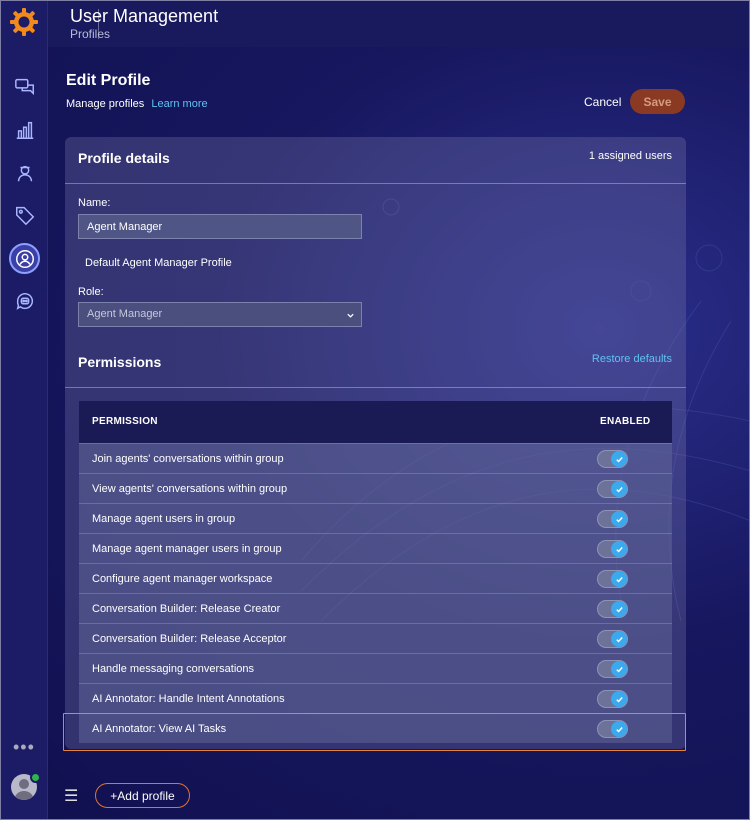 This screenshot has height=820, width=750. Describe the element at coordinates (186, 609) in the screenshot. I see `permission-label: Conversation Builder: Release Creator` at that location.